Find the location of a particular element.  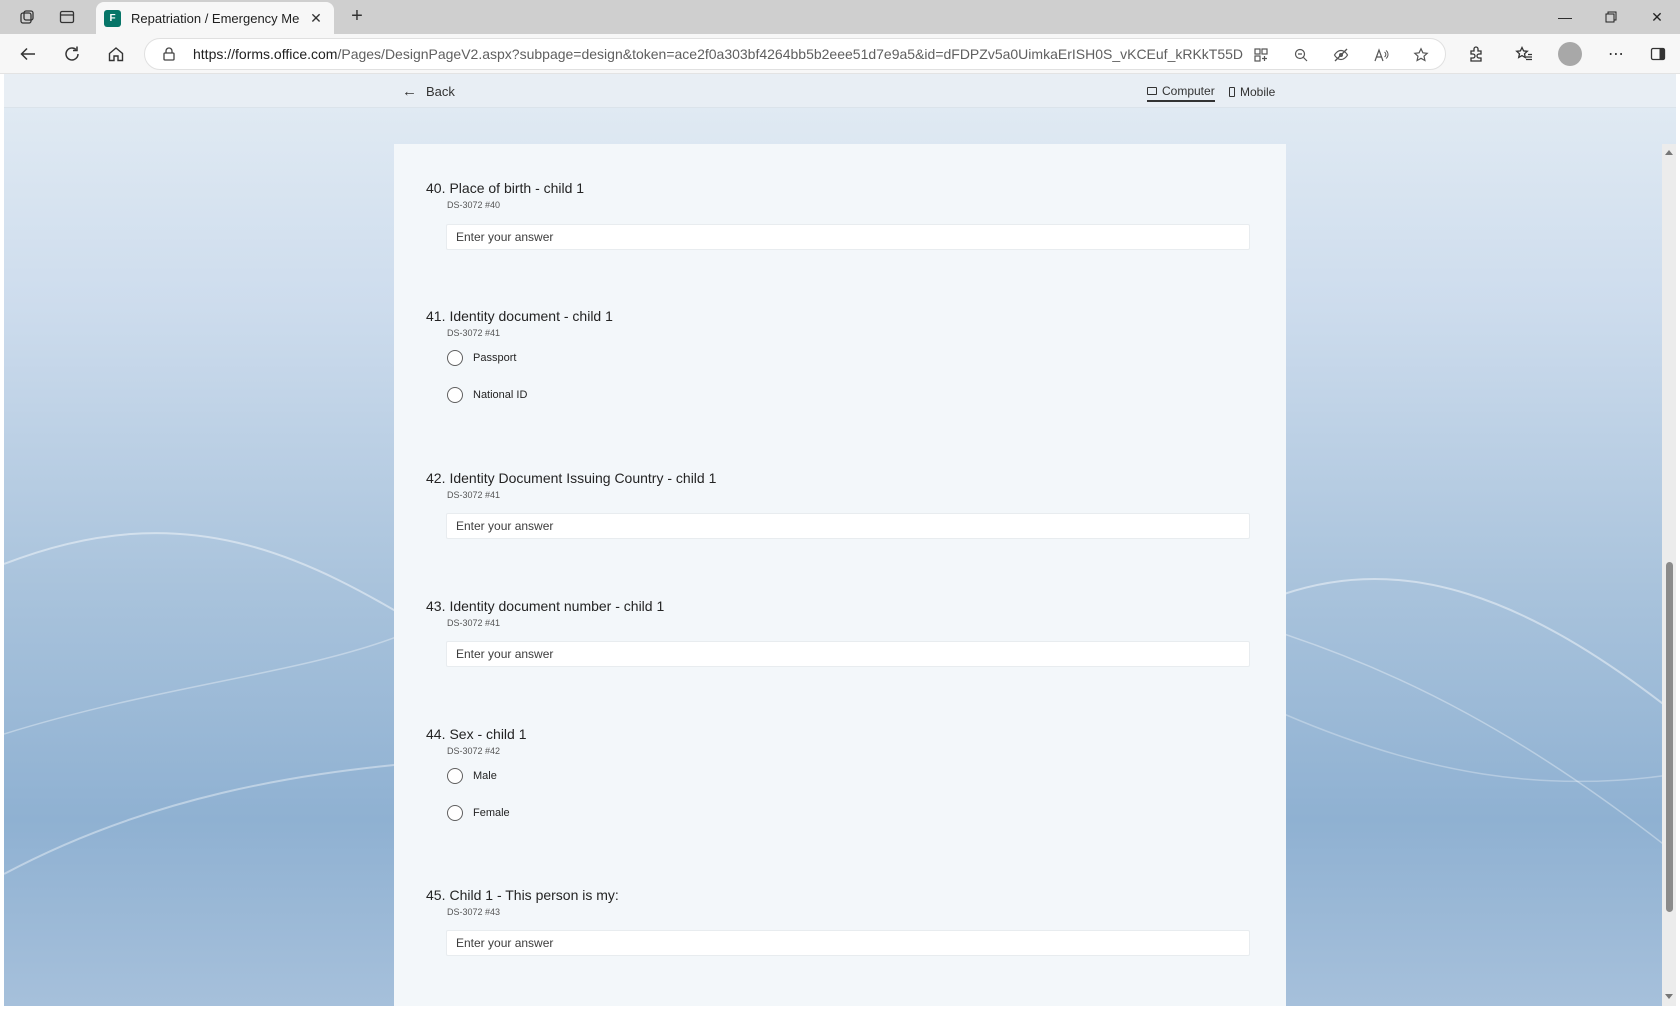

back-label: Back is located at coordinates (440, 91).